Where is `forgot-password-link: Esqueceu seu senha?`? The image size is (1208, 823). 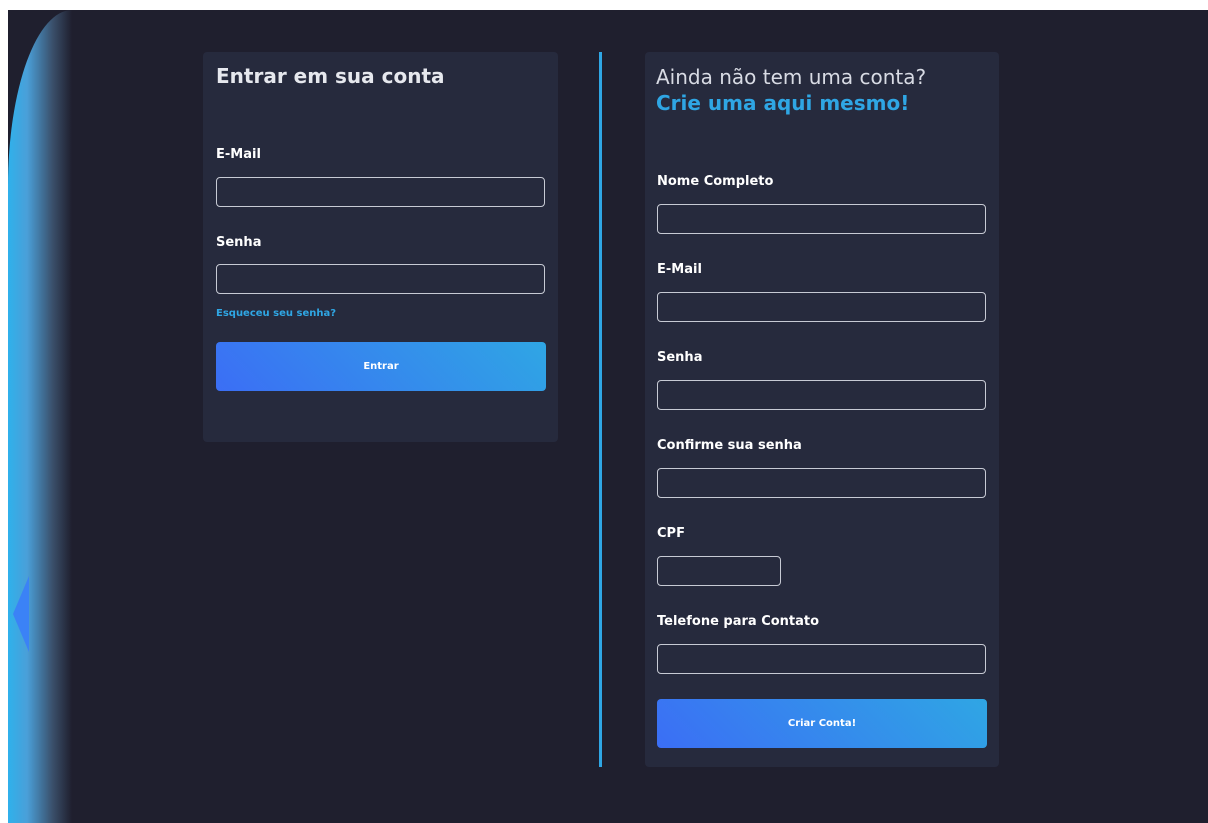
forgot-password-link: Esqueceu seu senha? is located at coordinates (276, 313).